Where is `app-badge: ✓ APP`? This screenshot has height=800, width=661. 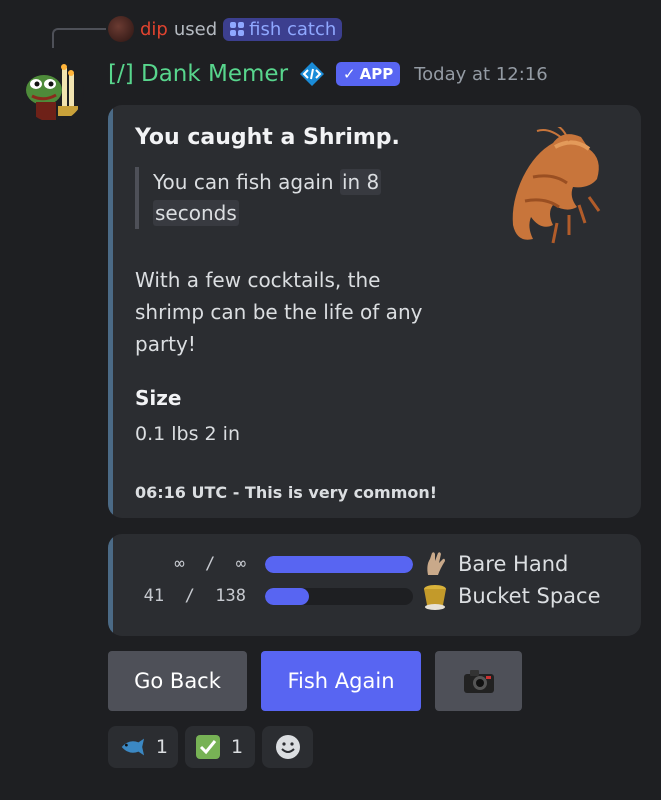 app-badge: ✓ APP is located at coordinates (368, 74).